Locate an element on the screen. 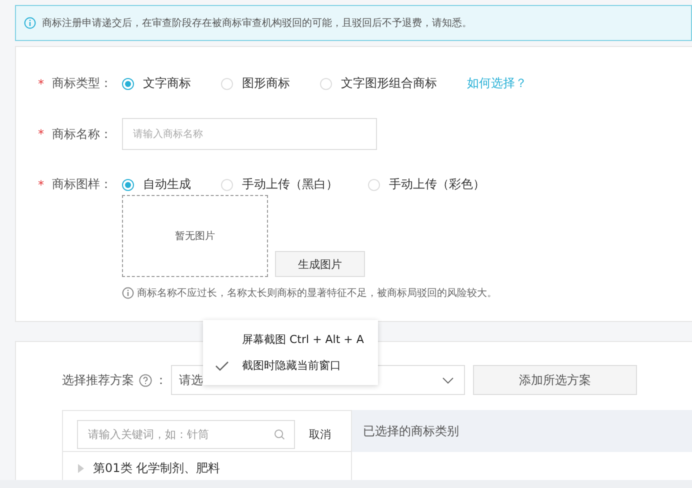 The image size is (692, 488). input-field: 请输入商标名称 is located at coordinates (249, 134).